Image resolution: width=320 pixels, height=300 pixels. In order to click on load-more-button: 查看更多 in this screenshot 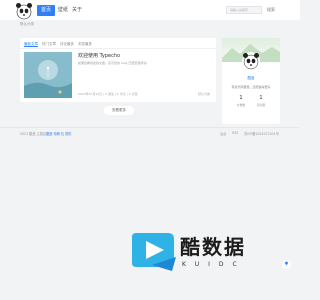, I will do `click(119, 110)`.